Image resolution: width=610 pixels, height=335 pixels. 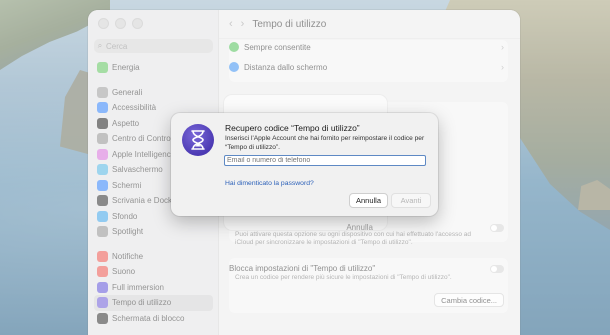 What do you see at coordinates (325, 160) in the screenshot?
I see `email-phone-field` at bounding box center [325, 160].